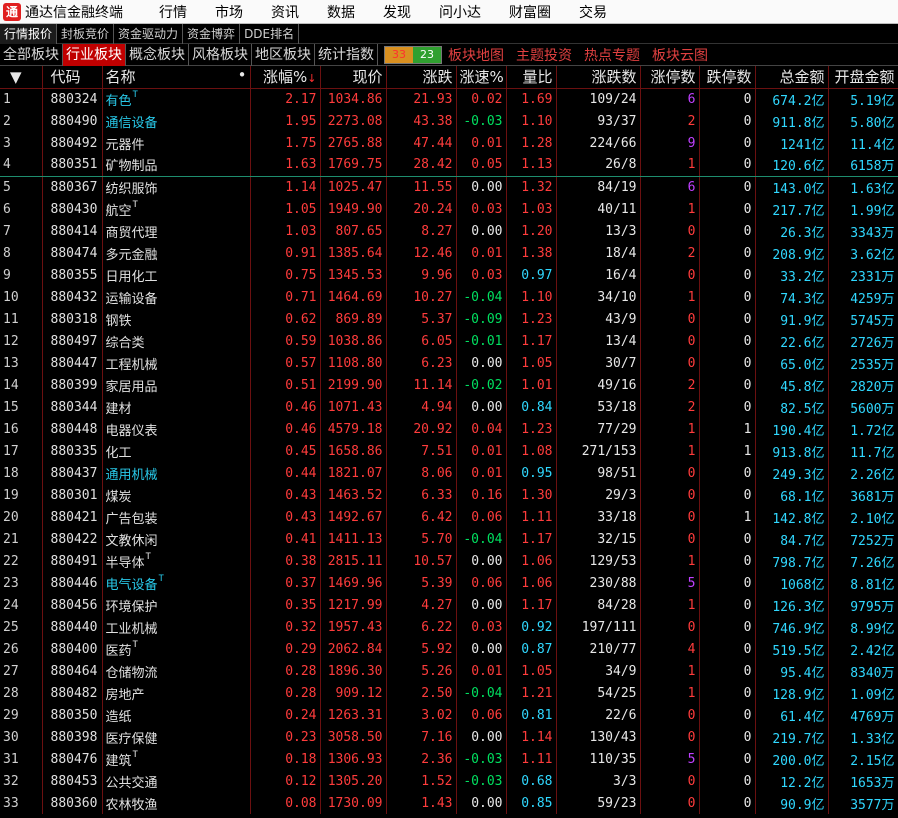 The image size is (898, 818). What do you see at coordinates (176, 99) in the screenshot?
I see `row-name: 有色T` at bounding box center [176, 99].